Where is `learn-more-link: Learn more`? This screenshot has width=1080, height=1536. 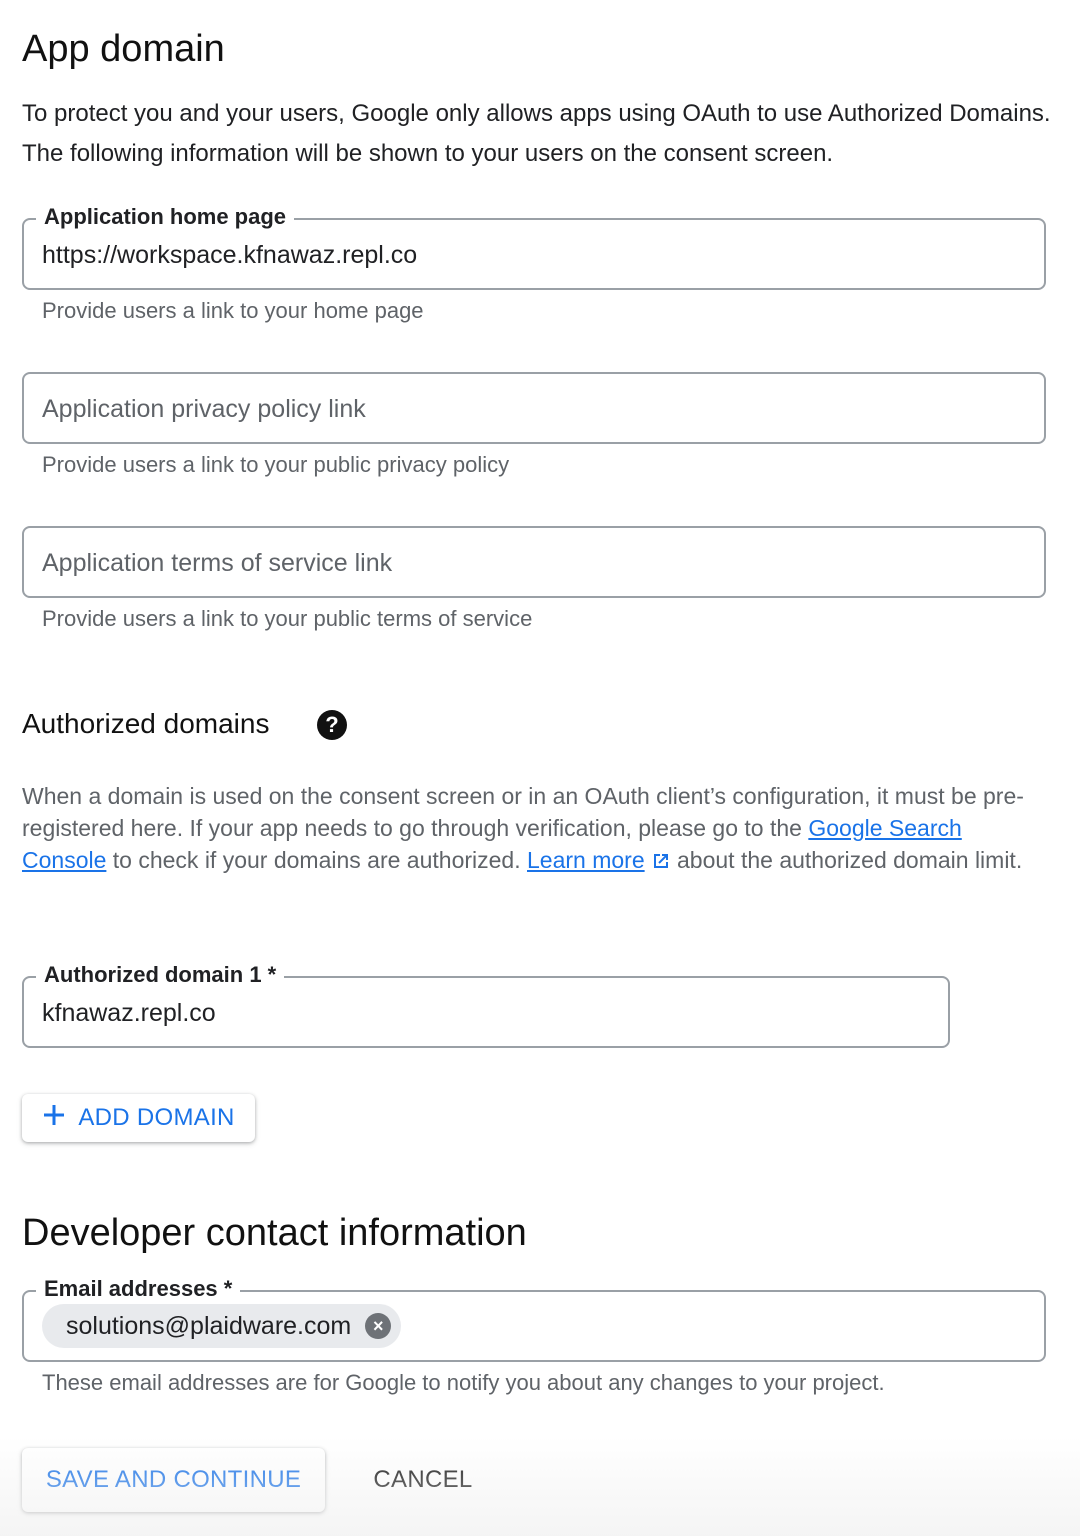 learn-more-link: Learn more is located at coordinates (586, 860).